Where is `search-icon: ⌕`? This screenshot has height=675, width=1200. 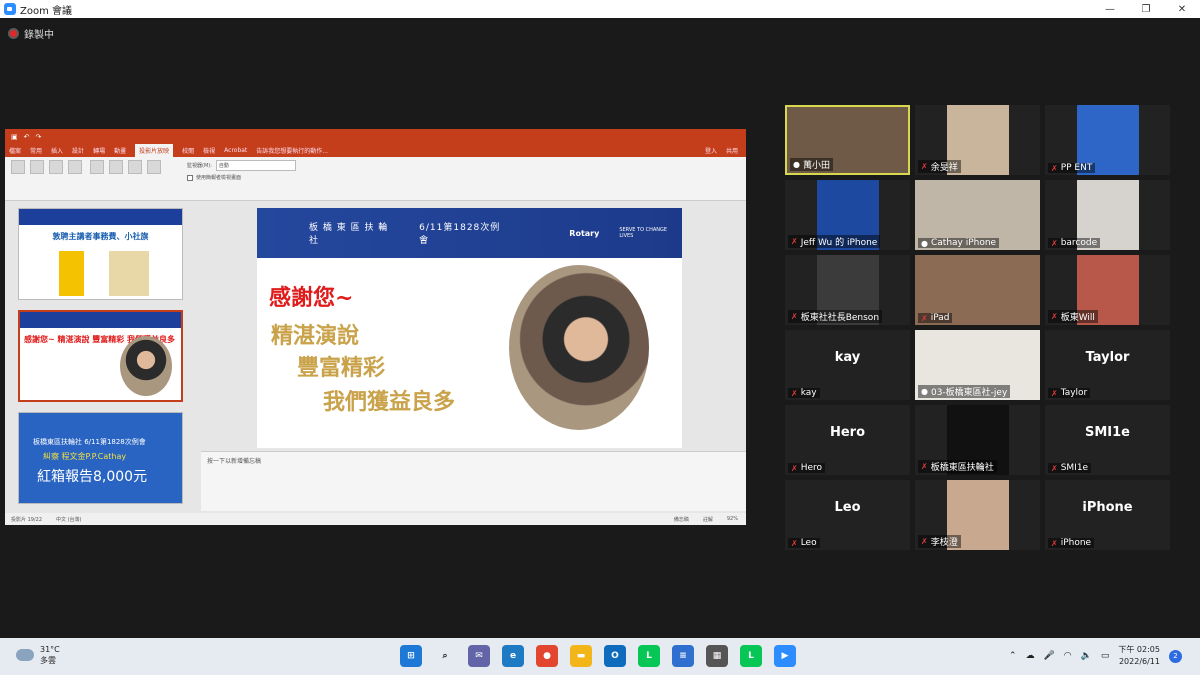 search-icon: ⌕ is located at coordinates (445, 656).